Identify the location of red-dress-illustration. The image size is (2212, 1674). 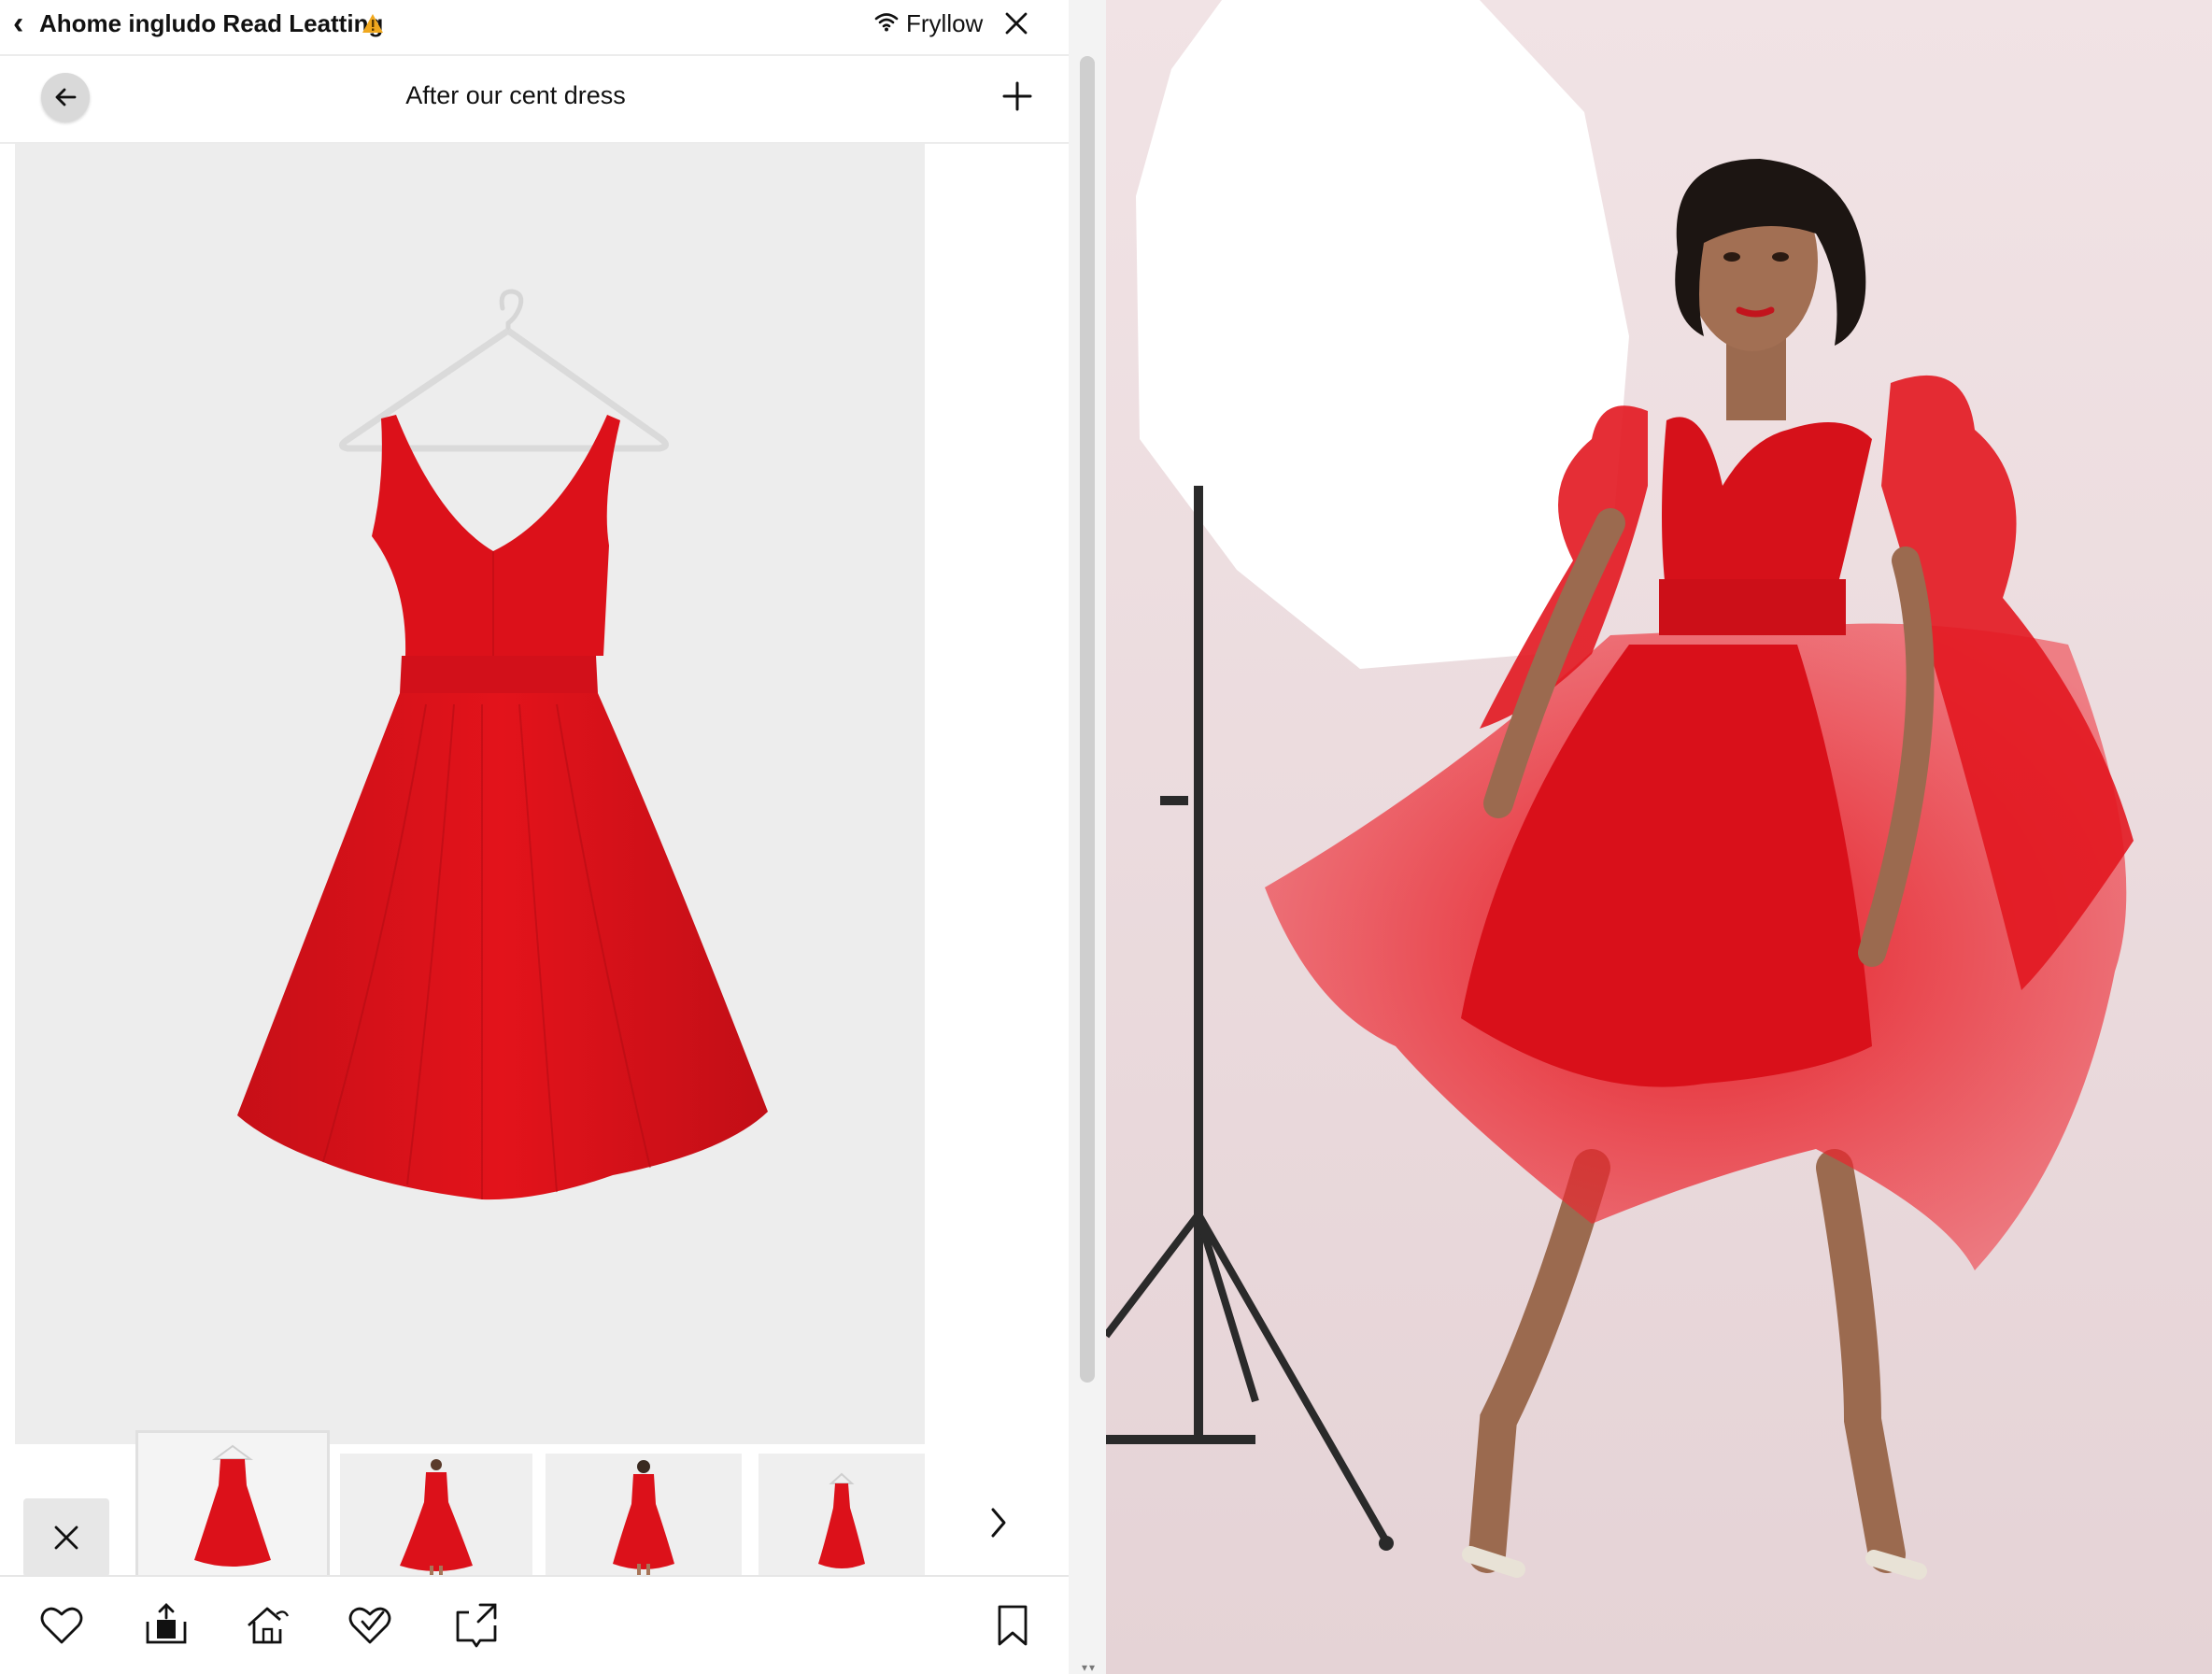
(502, 744).